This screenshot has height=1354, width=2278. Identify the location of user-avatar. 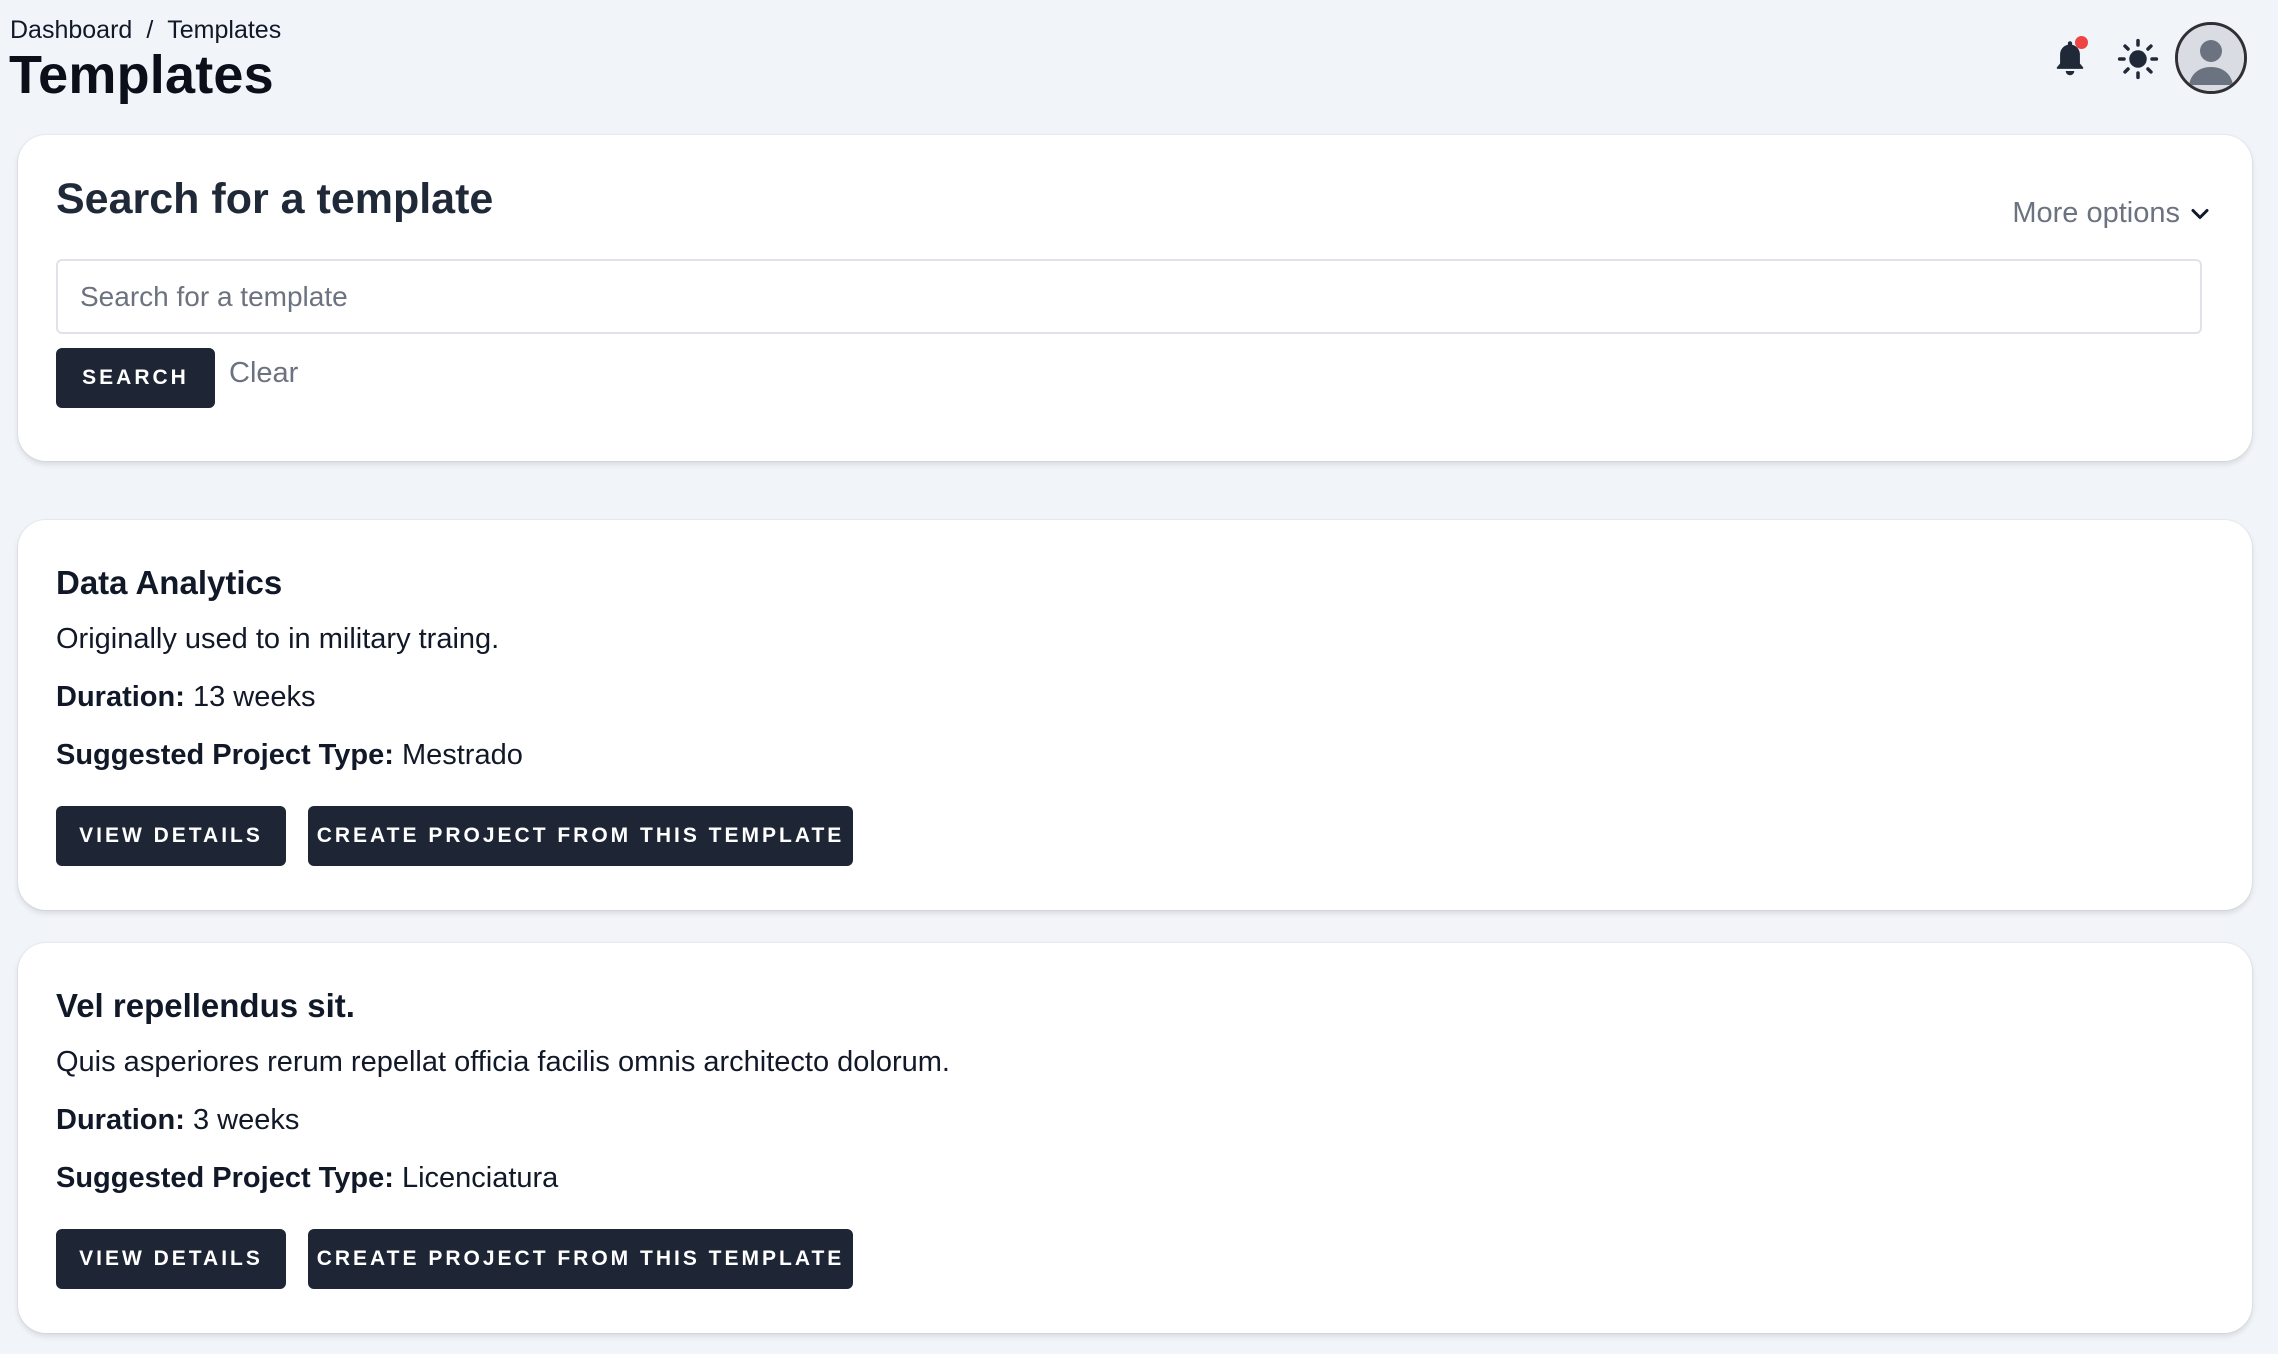
(2211, 58).